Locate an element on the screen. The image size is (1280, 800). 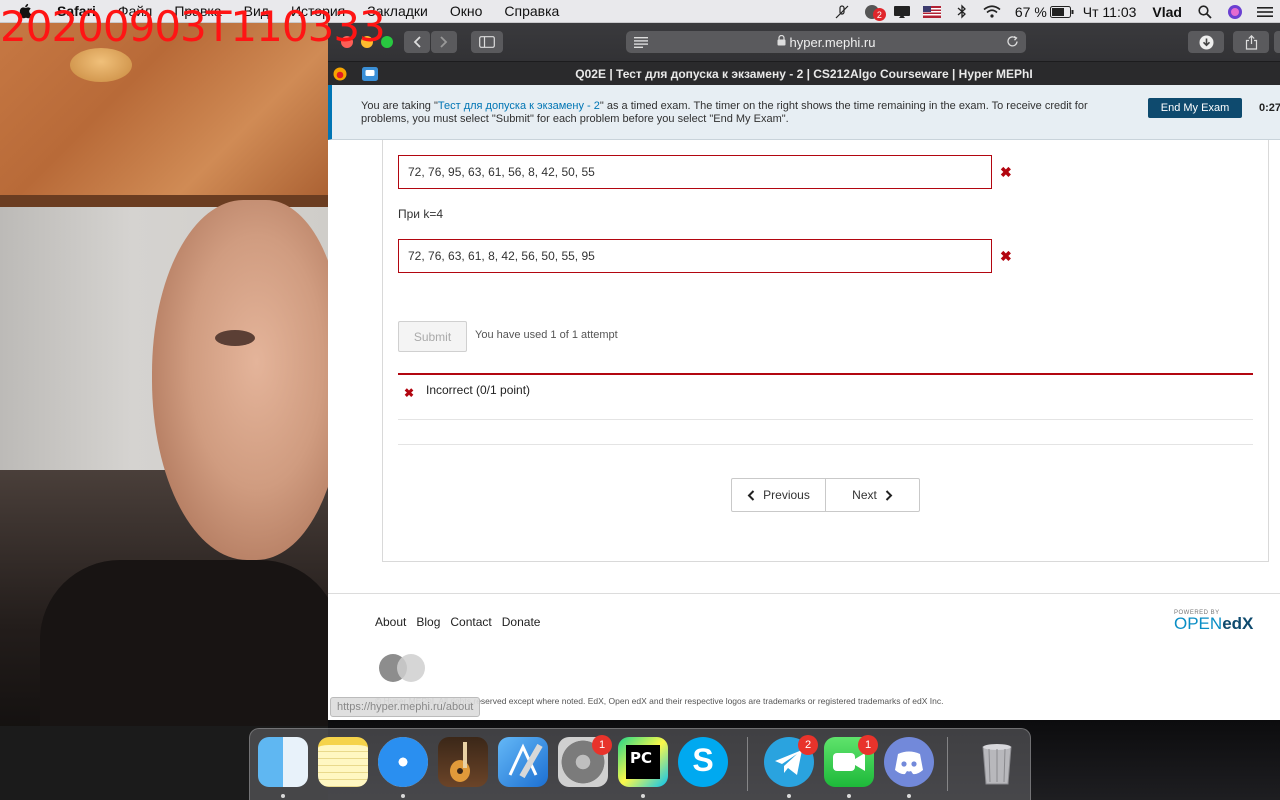
dock: 1 PC S 2 1 is located at coordinates (640, 764).